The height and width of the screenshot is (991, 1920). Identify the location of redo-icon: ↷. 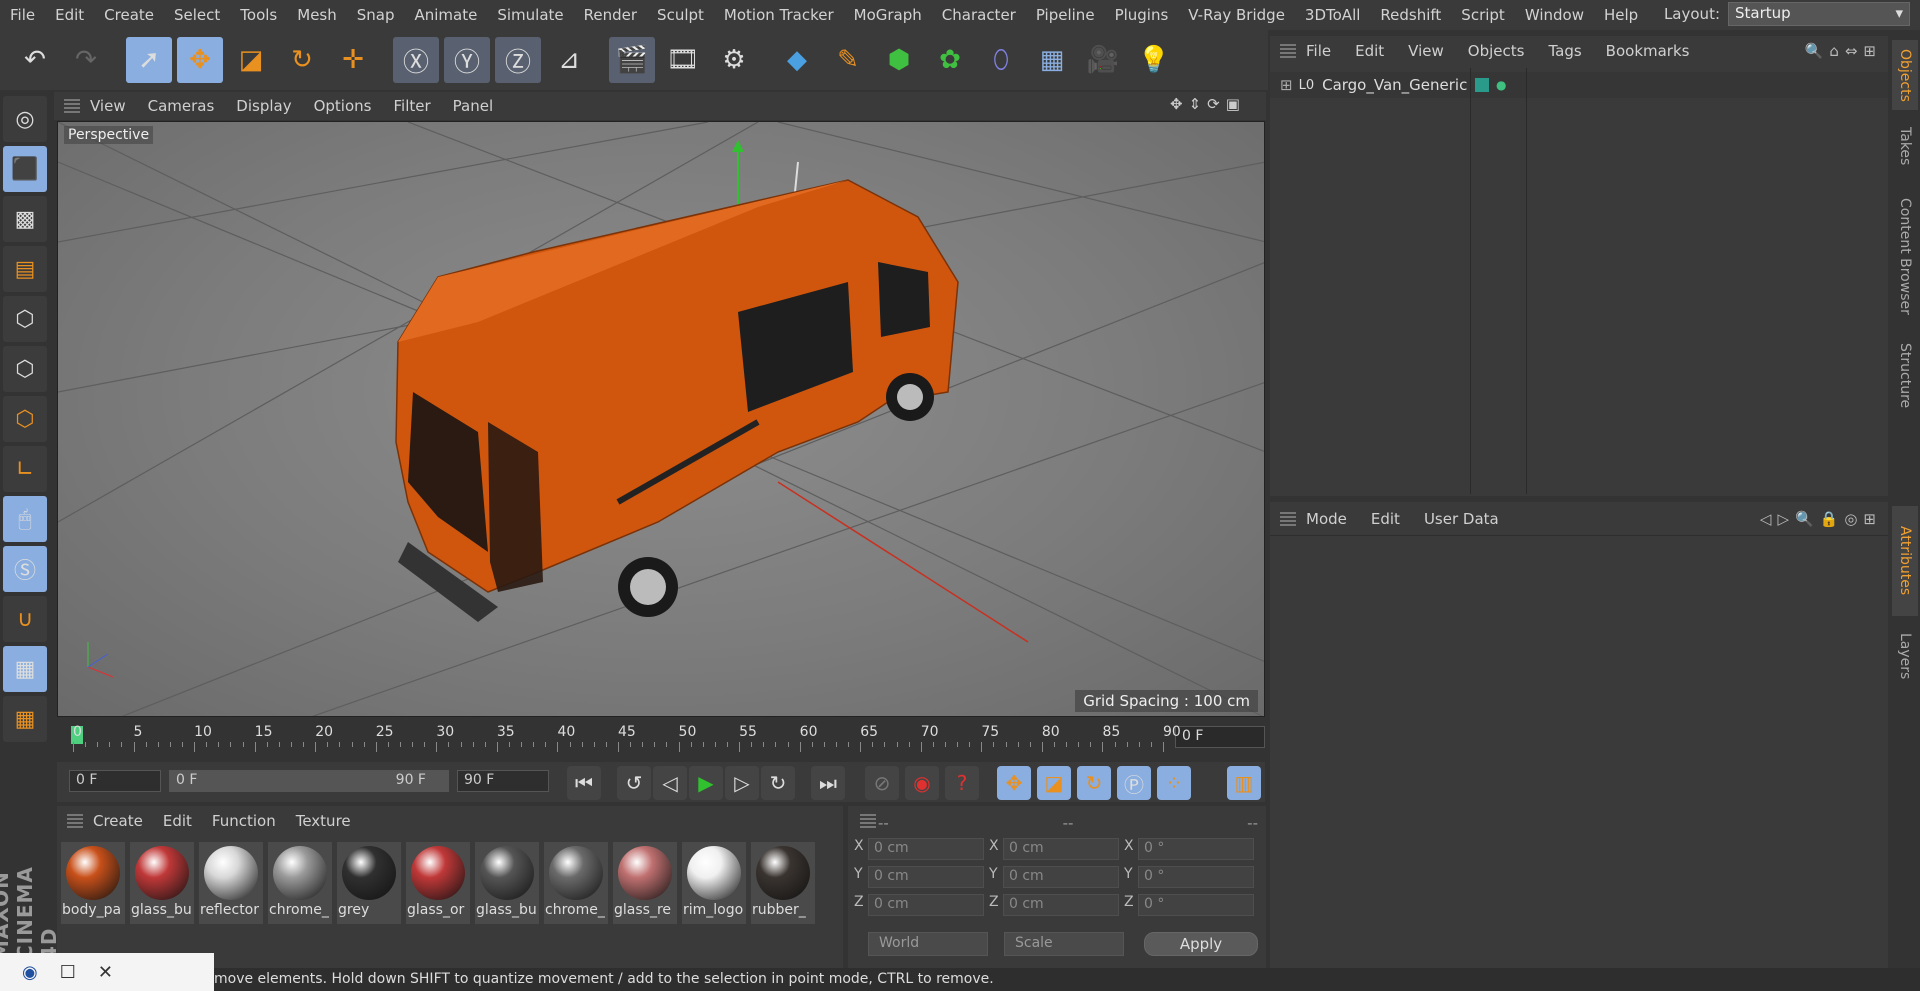
(86, 60).